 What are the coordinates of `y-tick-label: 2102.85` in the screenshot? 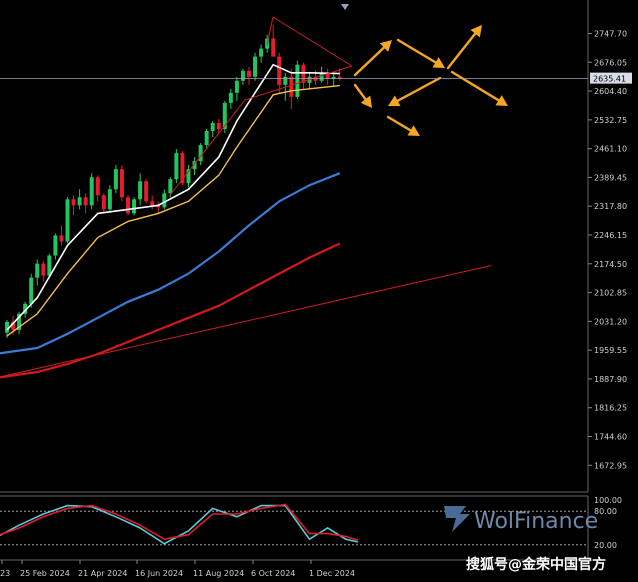 It's located at (610, 293).